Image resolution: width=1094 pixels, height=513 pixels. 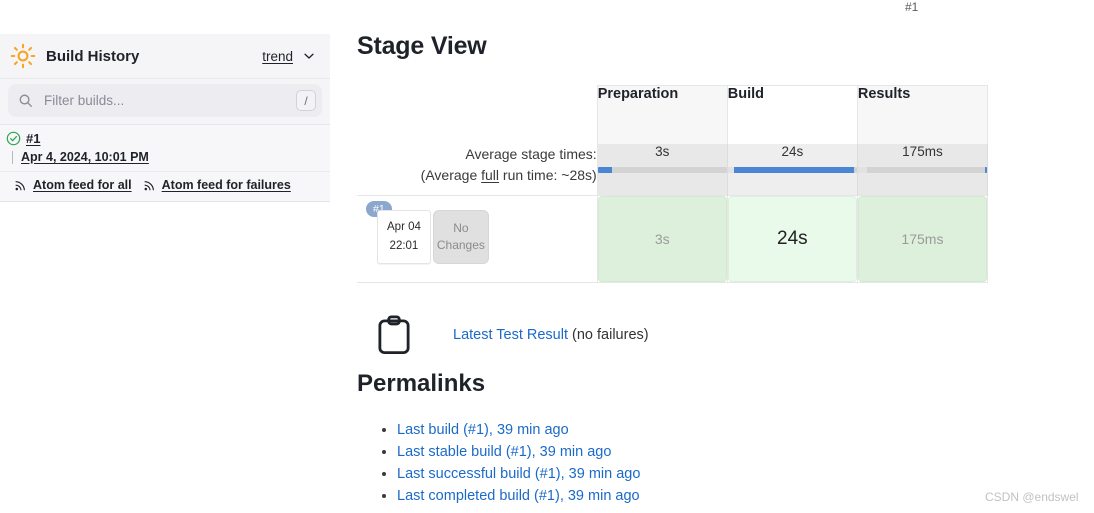 What do you see at coordinates (85, 157) in the screenshot?
I see `build-timestamp-link: Apr 4, 2024, 10:01 PM` at bounding box center [85, 157].